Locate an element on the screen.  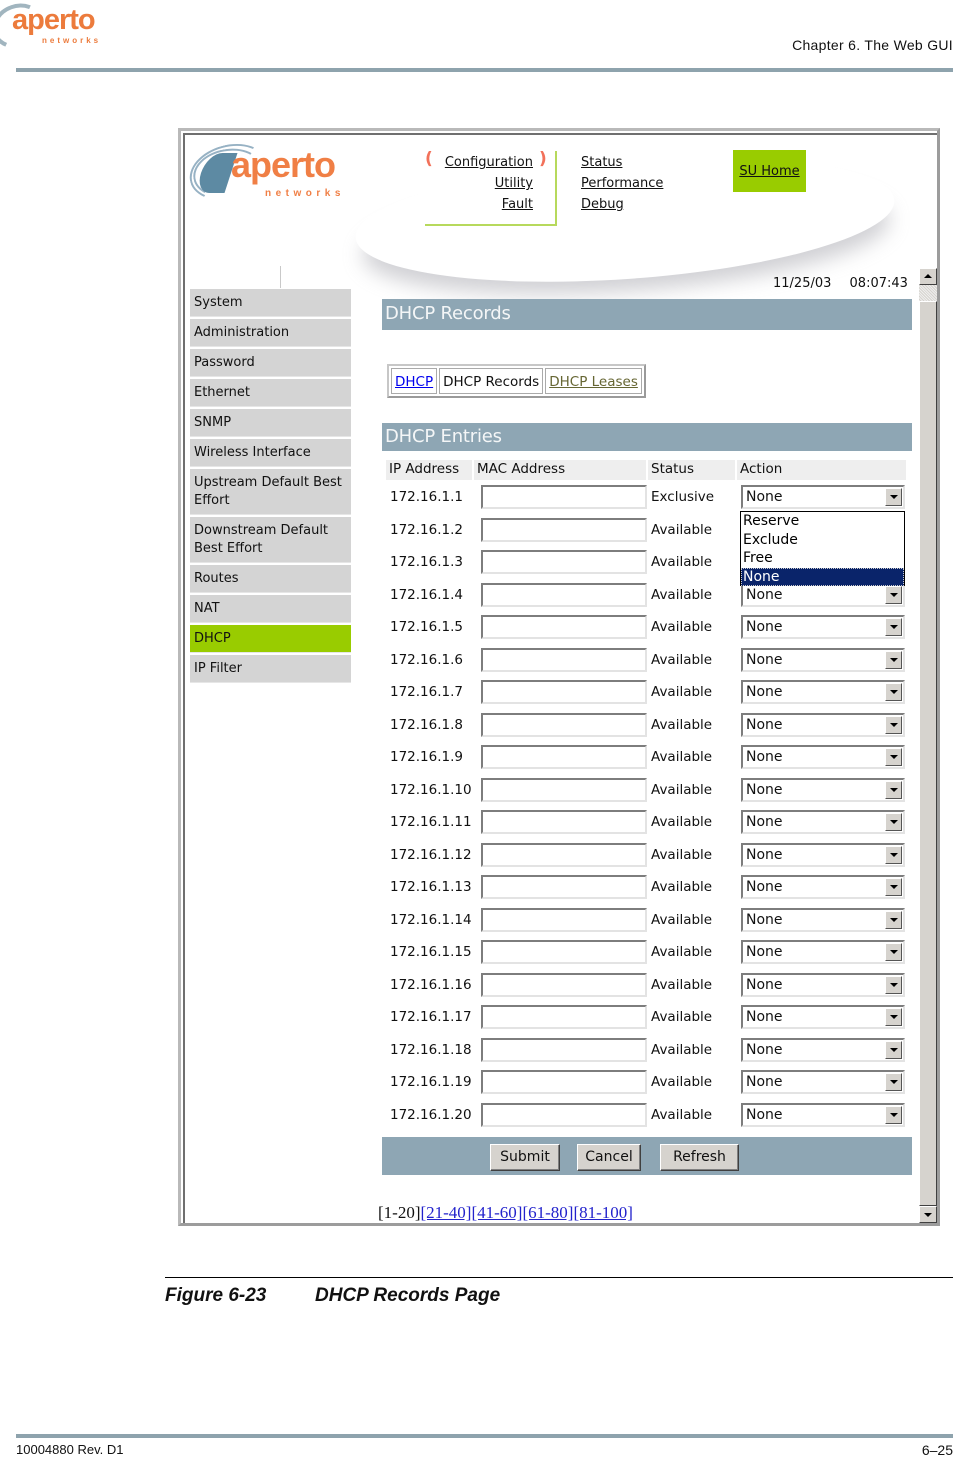
dropdown-option-none: None is located at coordinates (822, 576).